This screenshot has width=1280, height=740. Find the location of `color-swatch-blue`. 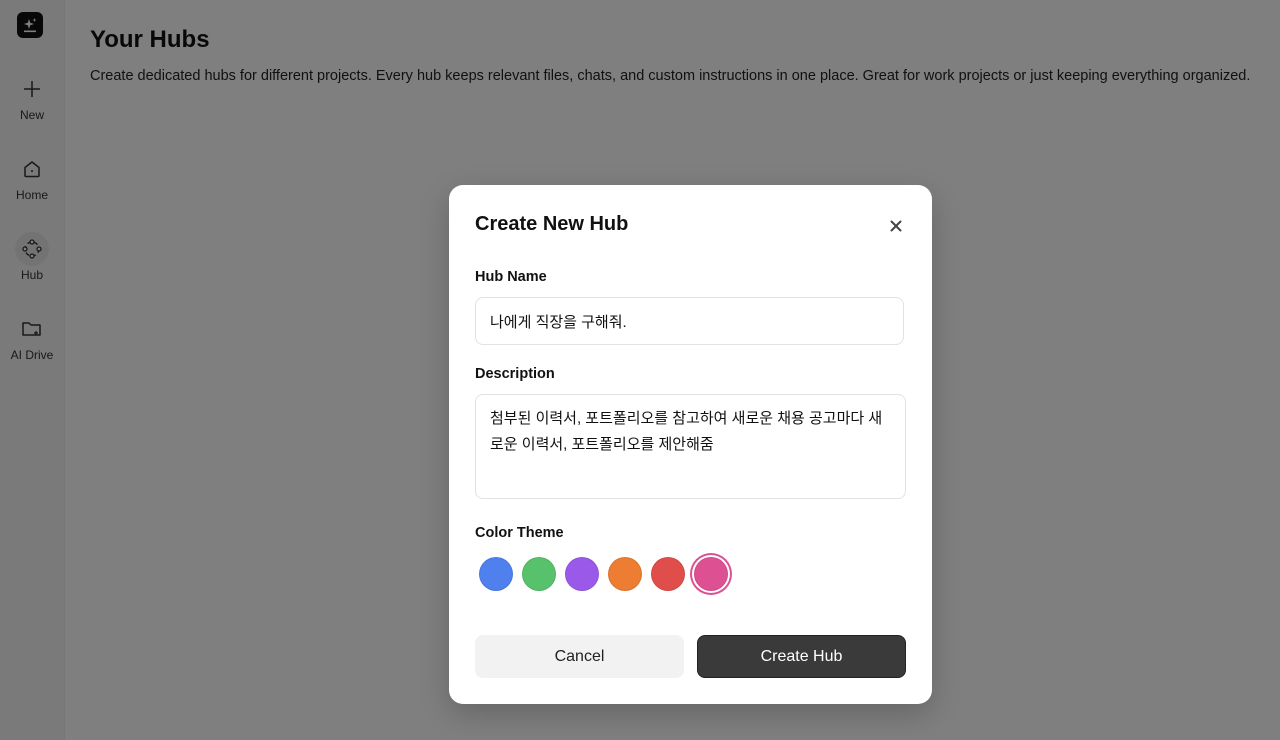

color-swatch-blue is located at coordinates (496, 574).